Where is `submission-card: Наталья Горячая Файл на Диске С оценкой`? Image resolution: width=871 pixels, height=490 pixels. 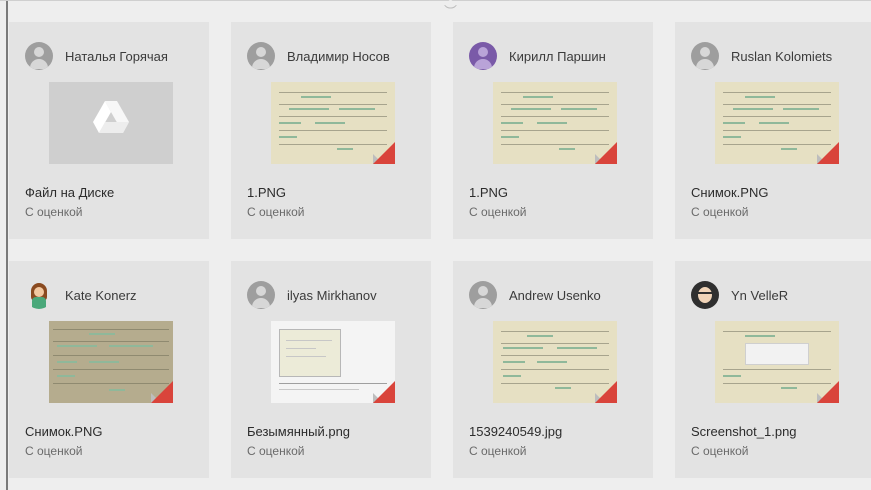 submission-card: Наталья Горячая Файл на Диске С оценкой is located at coordinates (109, 130).